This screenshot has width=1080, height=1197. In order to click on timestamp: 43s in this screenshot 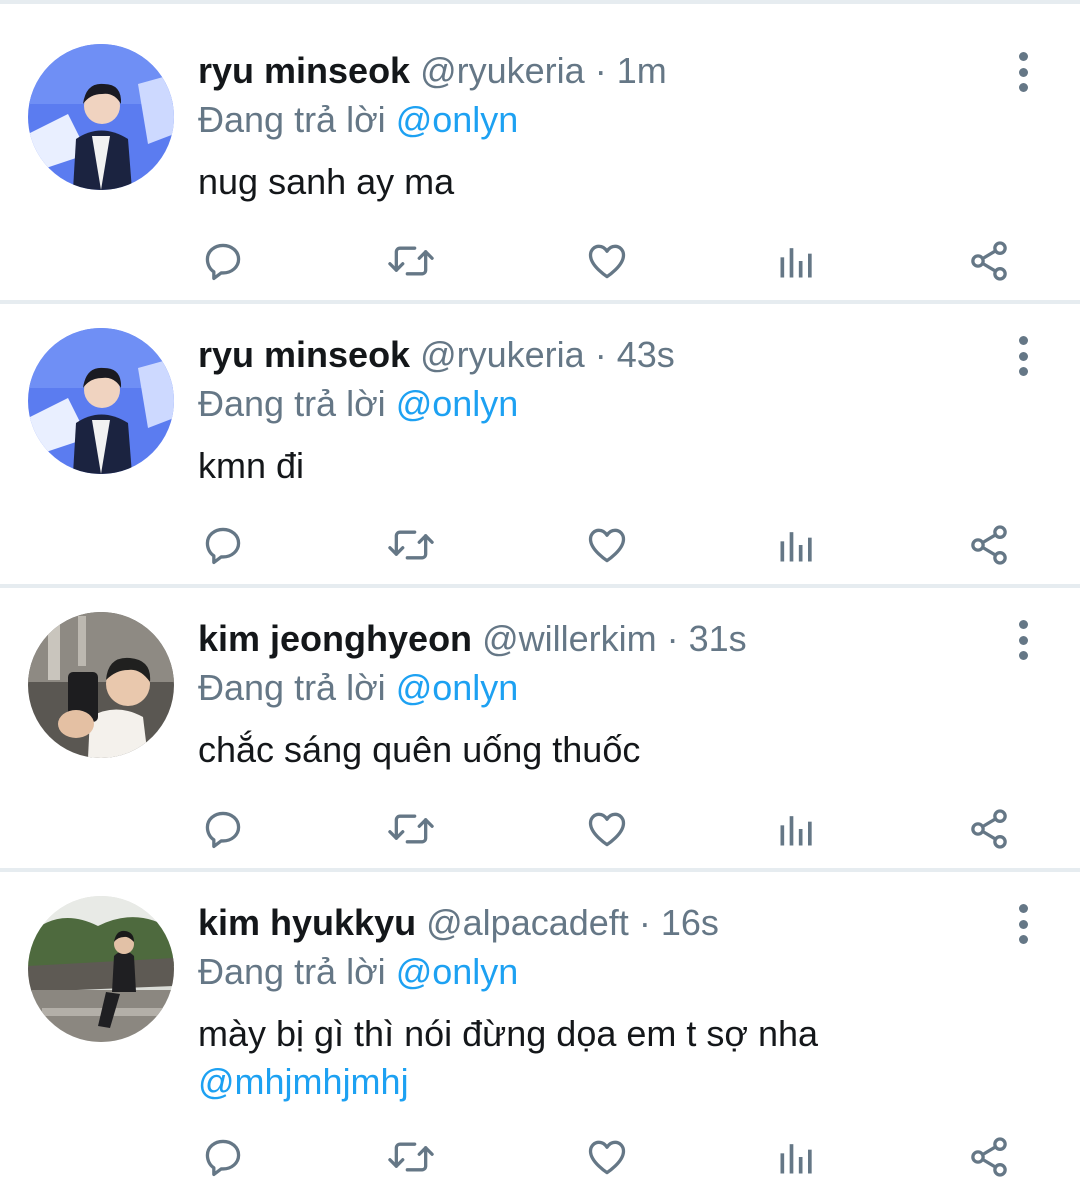, I will do `click(646, 354)`.